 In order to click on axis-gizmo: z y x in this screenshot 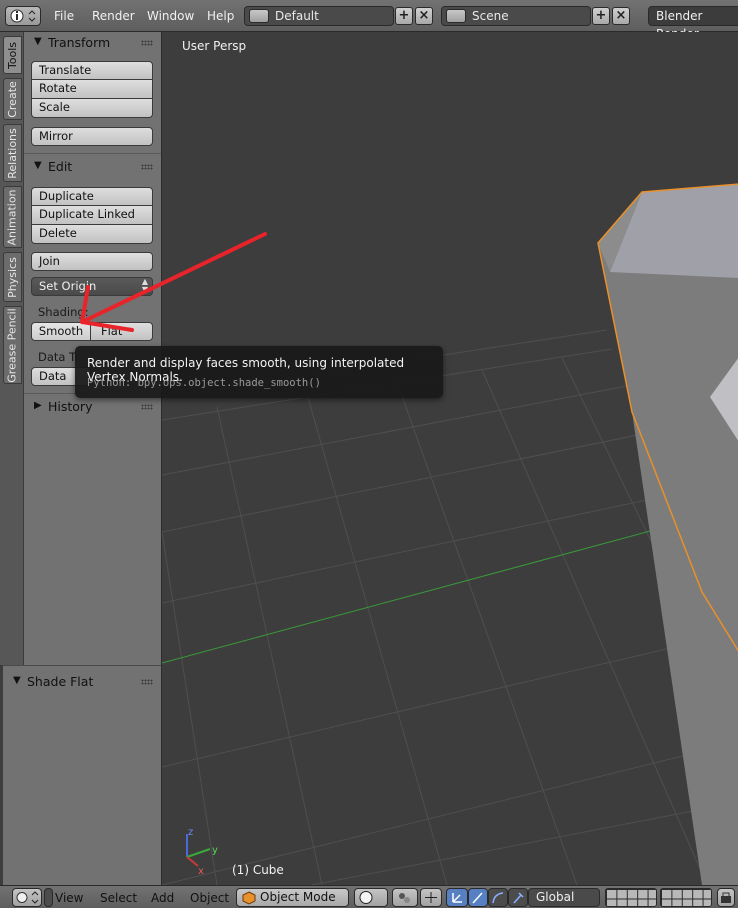, I will do `click(202, 852)`.